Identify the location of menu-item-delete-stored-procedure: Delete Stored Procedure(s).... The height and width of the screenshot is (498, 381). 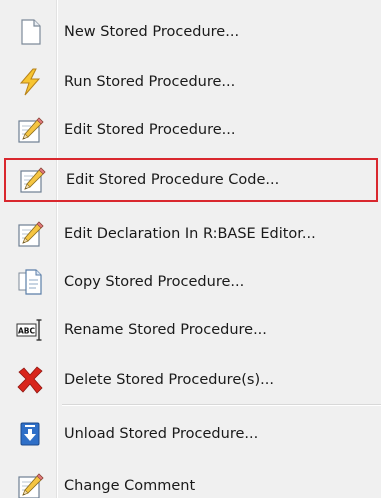
(190, 380).